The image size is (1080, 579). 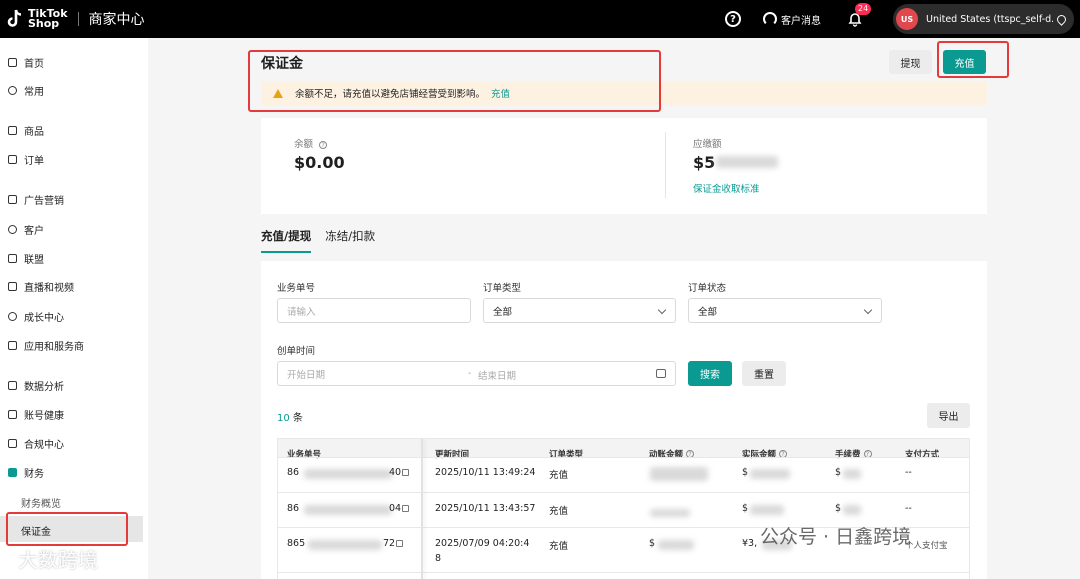 I want to click on business-no-input: 请输入, so click(x=374, y=310).